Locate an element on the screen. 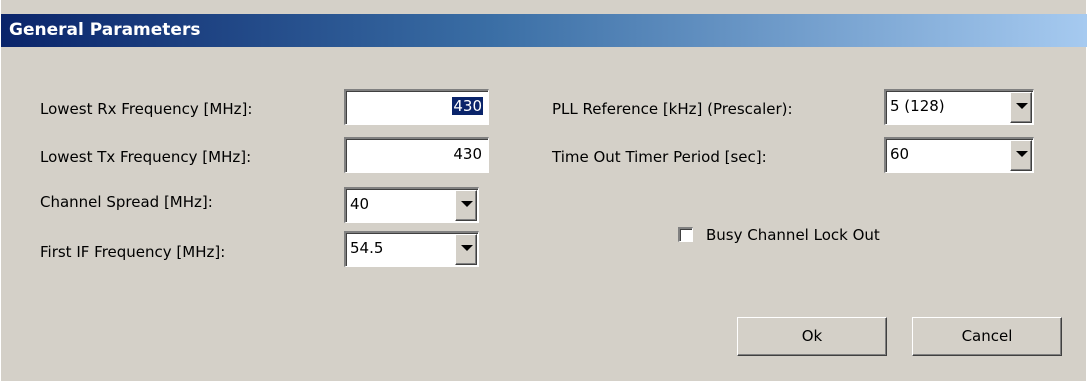 The image size is (1088, 381). lowest-tx-input: 430 is located at coordinates (416, 155).